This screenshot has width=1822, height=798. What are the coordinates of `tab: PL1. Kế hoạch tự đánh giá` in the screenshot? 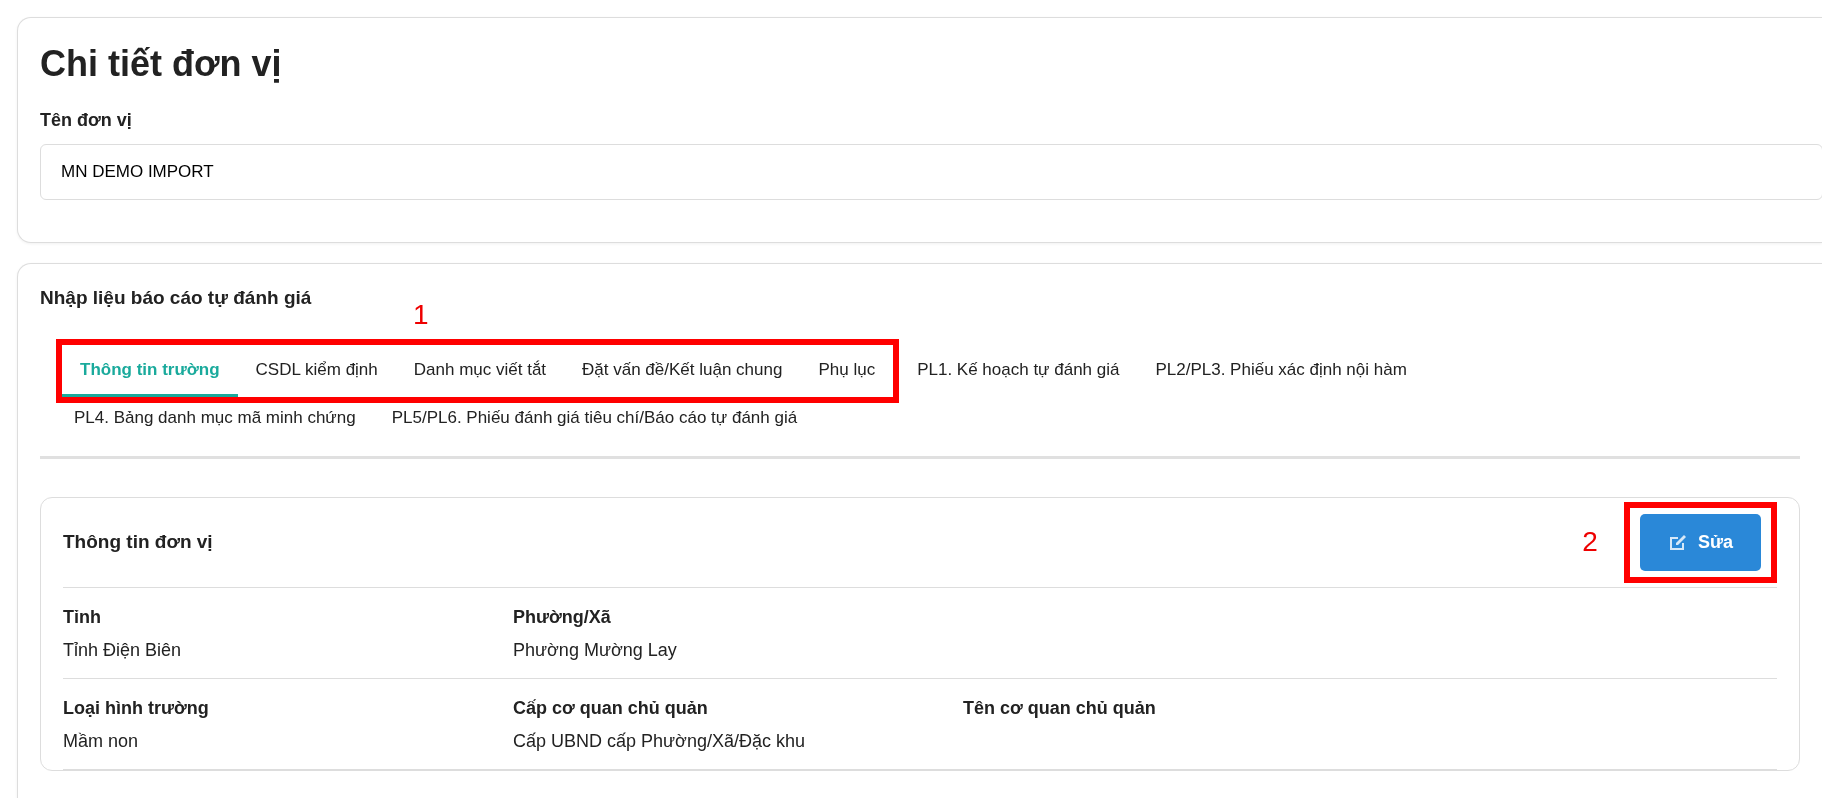 It's located at (1018, 371).